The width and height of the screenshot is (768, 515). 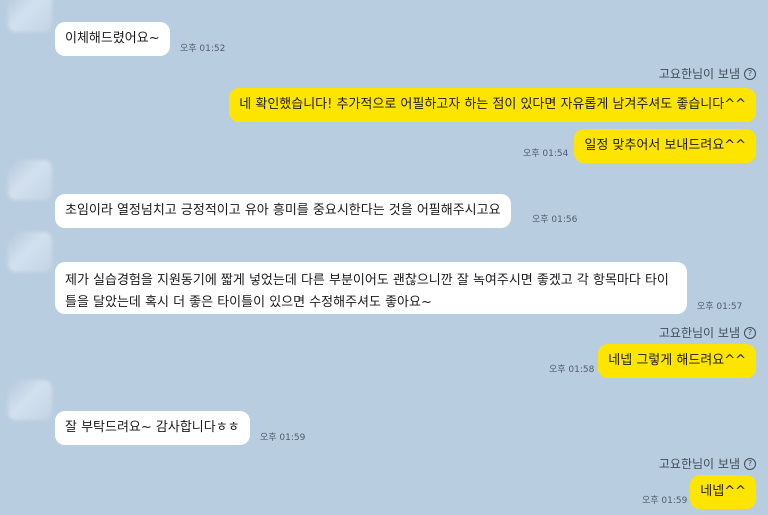 I want to click on incoming-message-bubble: 잘 부탁드려요~ 감사합니다ㅎㅎ, so click(x=152, y=428).